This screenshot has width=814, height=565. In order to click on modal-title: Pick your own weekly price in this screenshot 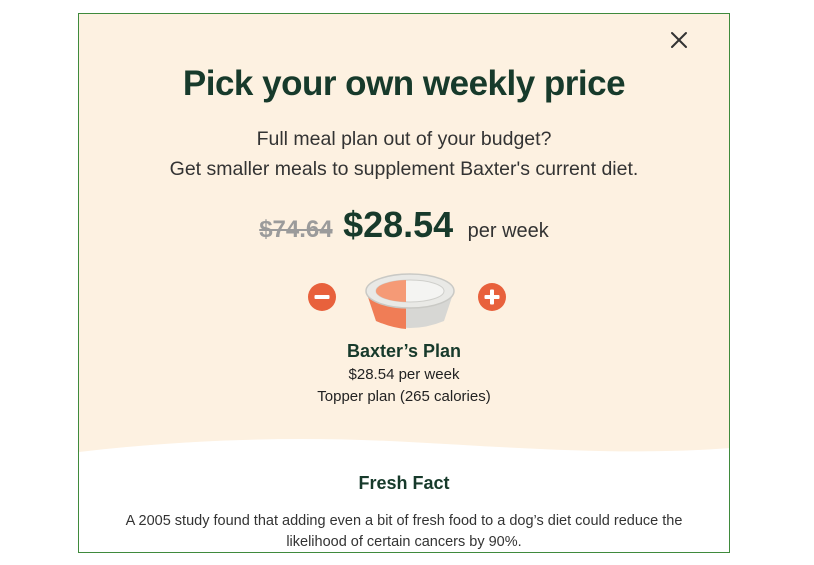, I will do `click(404, 83)`.